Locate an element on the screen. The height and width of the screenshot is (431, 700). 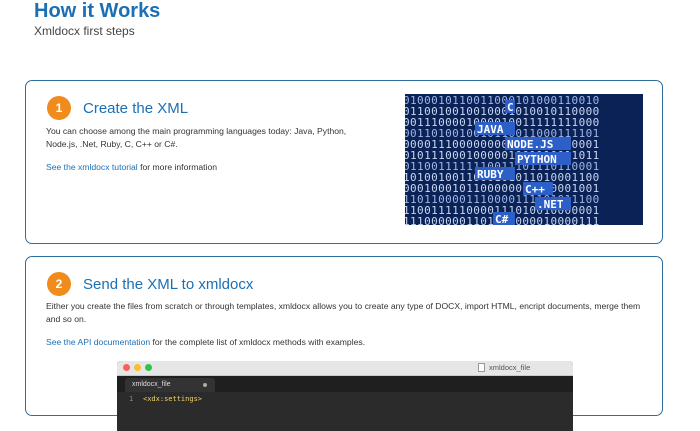
editor-tab: xmldocx_file is located at coordinates (170, 385).